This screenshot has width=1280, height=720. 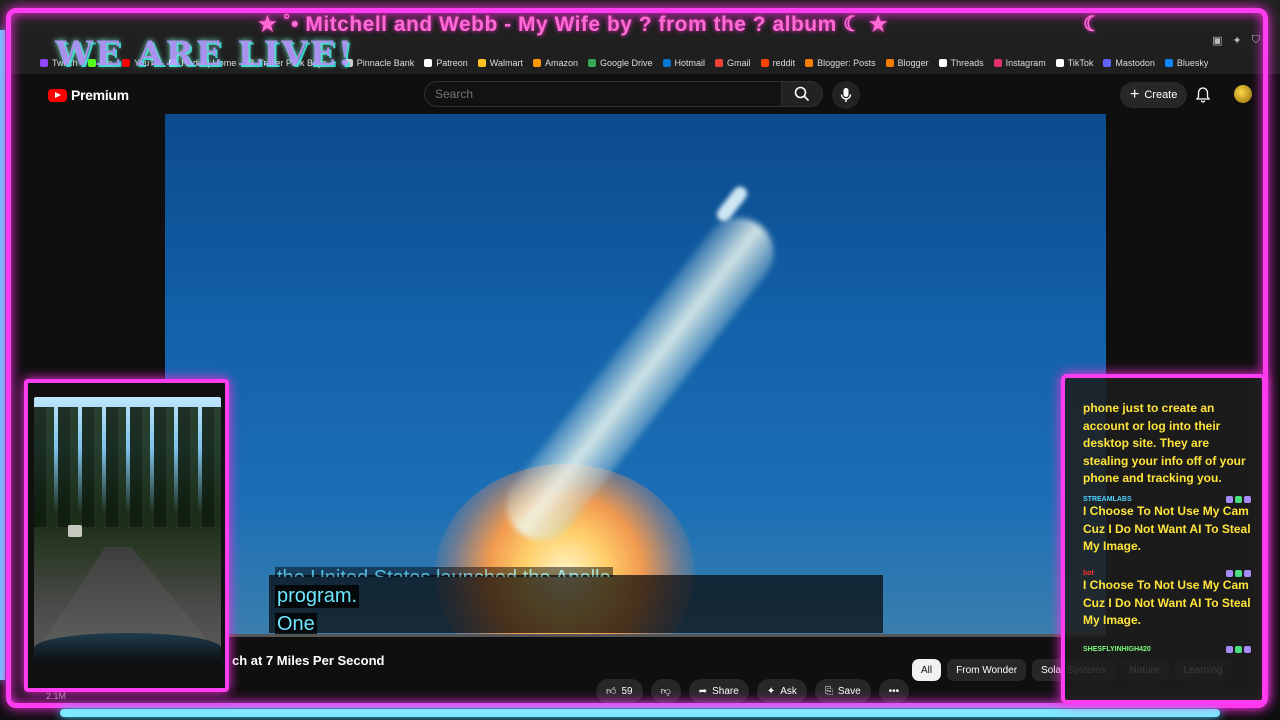 I want to click on like-button: 👍︎ 59, so click(x=619, y=691).